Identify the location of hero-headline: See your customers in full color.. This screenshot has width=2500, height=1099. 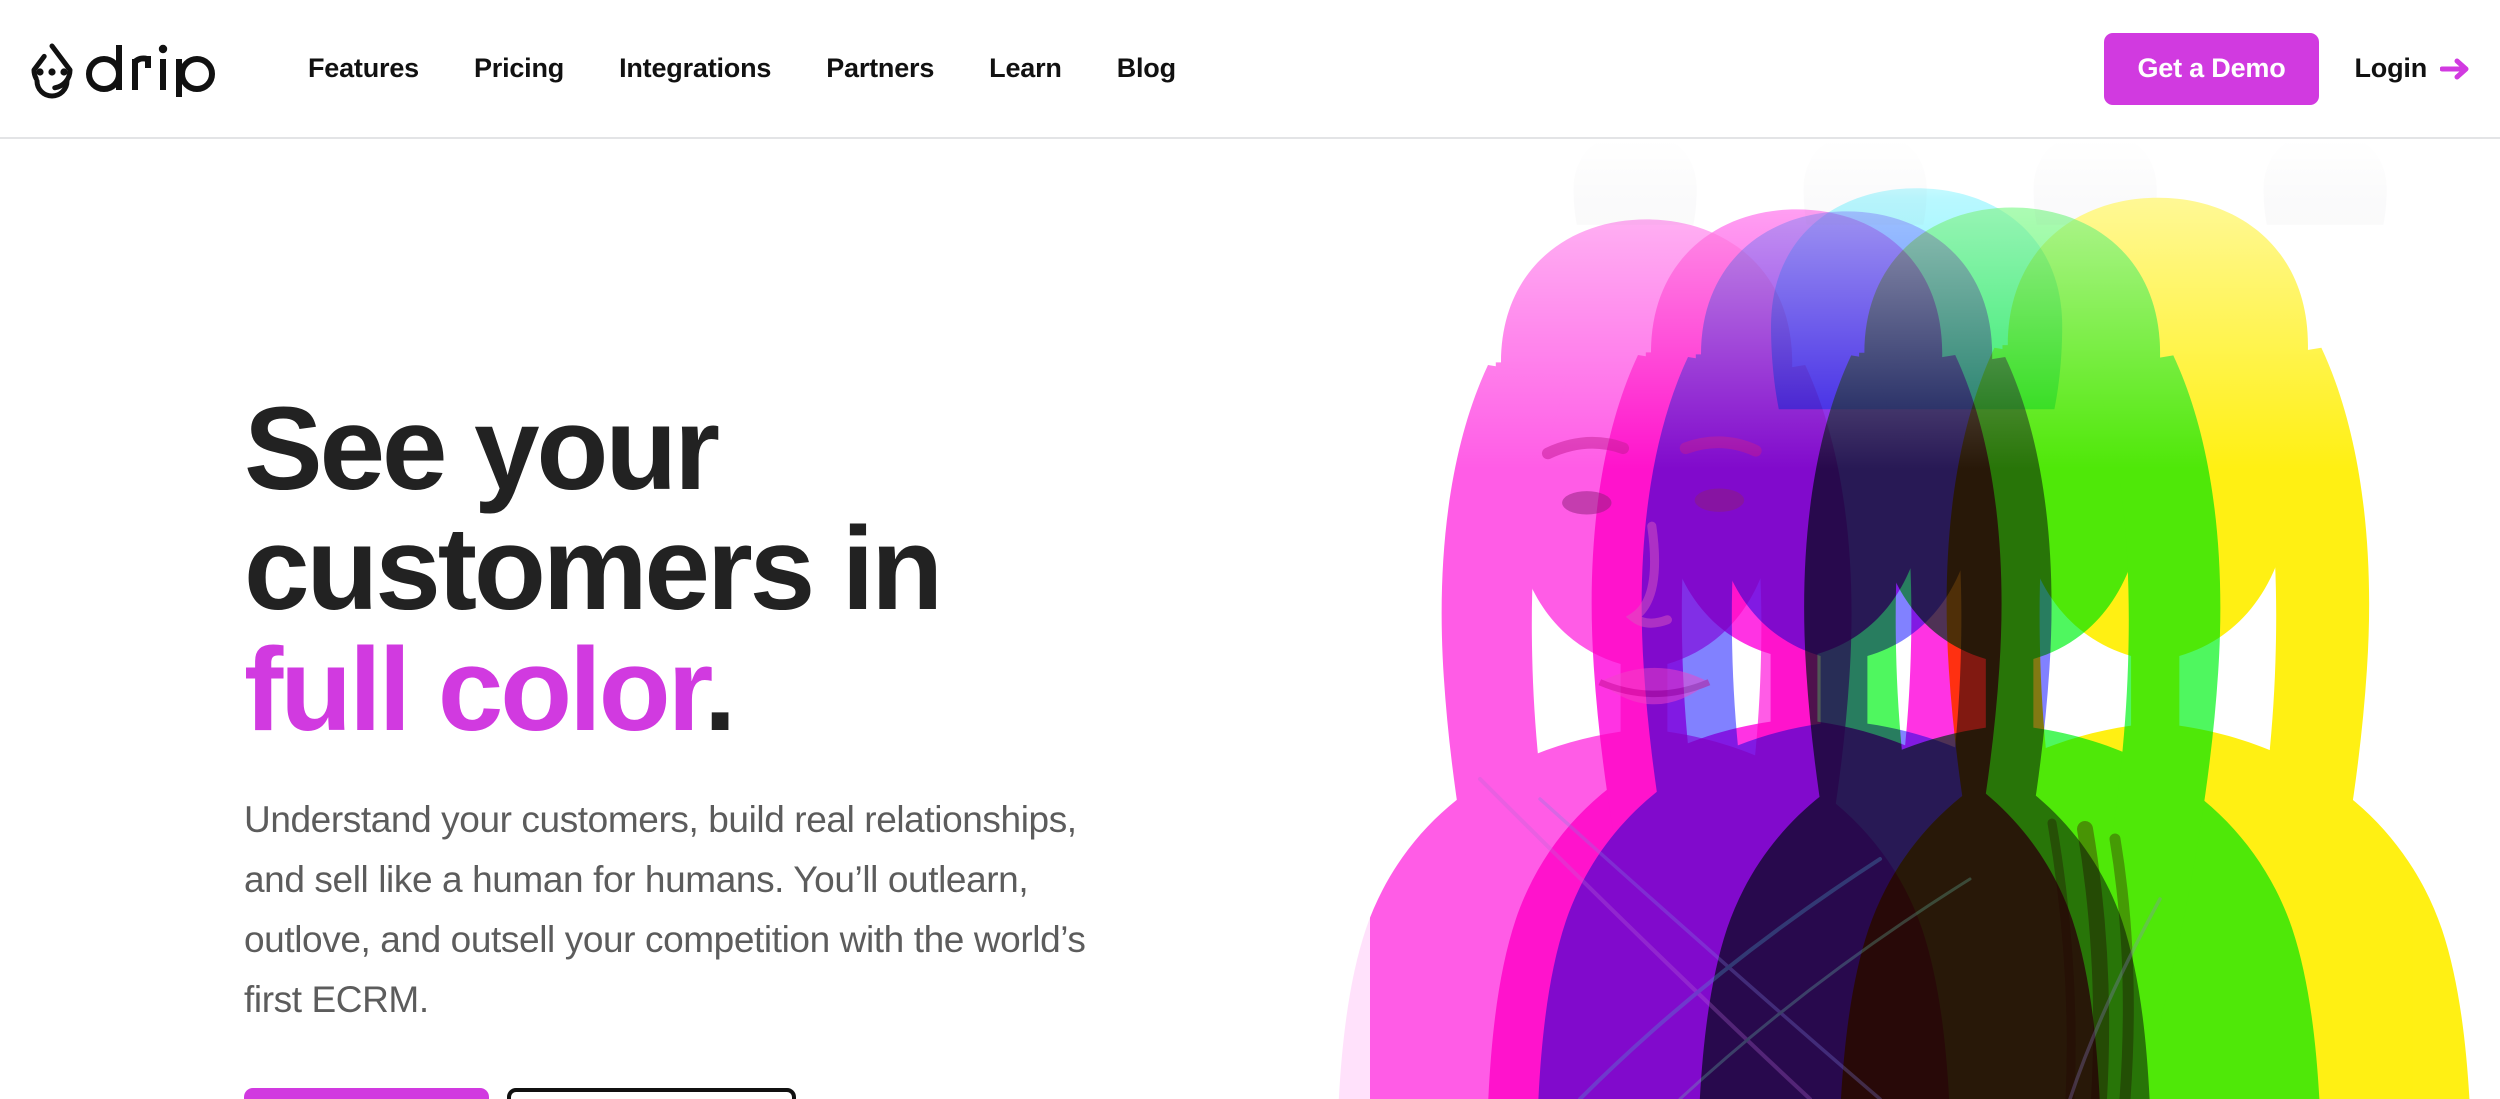
(709, 569).